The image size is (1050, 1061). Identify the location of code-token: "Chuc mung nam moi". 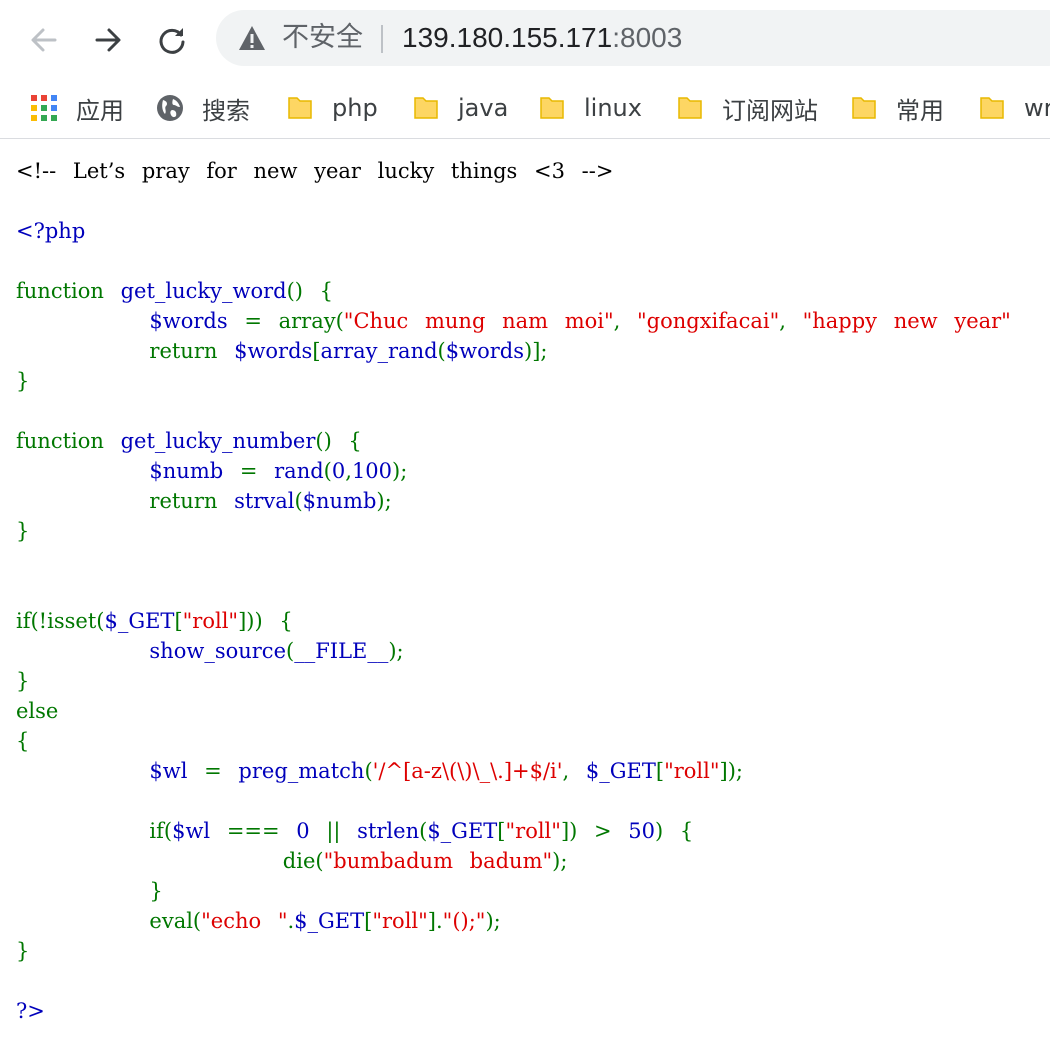
(478, 321).